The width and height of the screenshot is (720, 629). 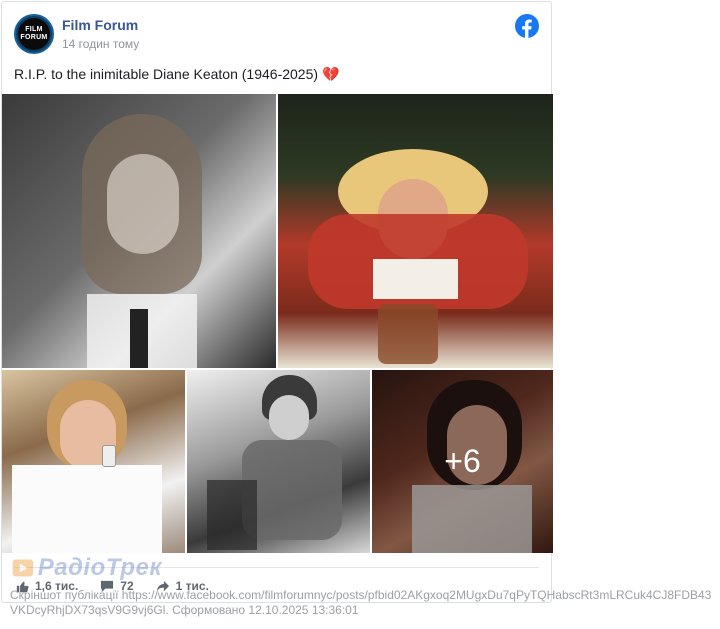 What do you see at coordinates (276, 34) in the screenshot?
I see `post-header: FILM FORUM Film Forum 14 годин тому` at bounding box center [276, 34].